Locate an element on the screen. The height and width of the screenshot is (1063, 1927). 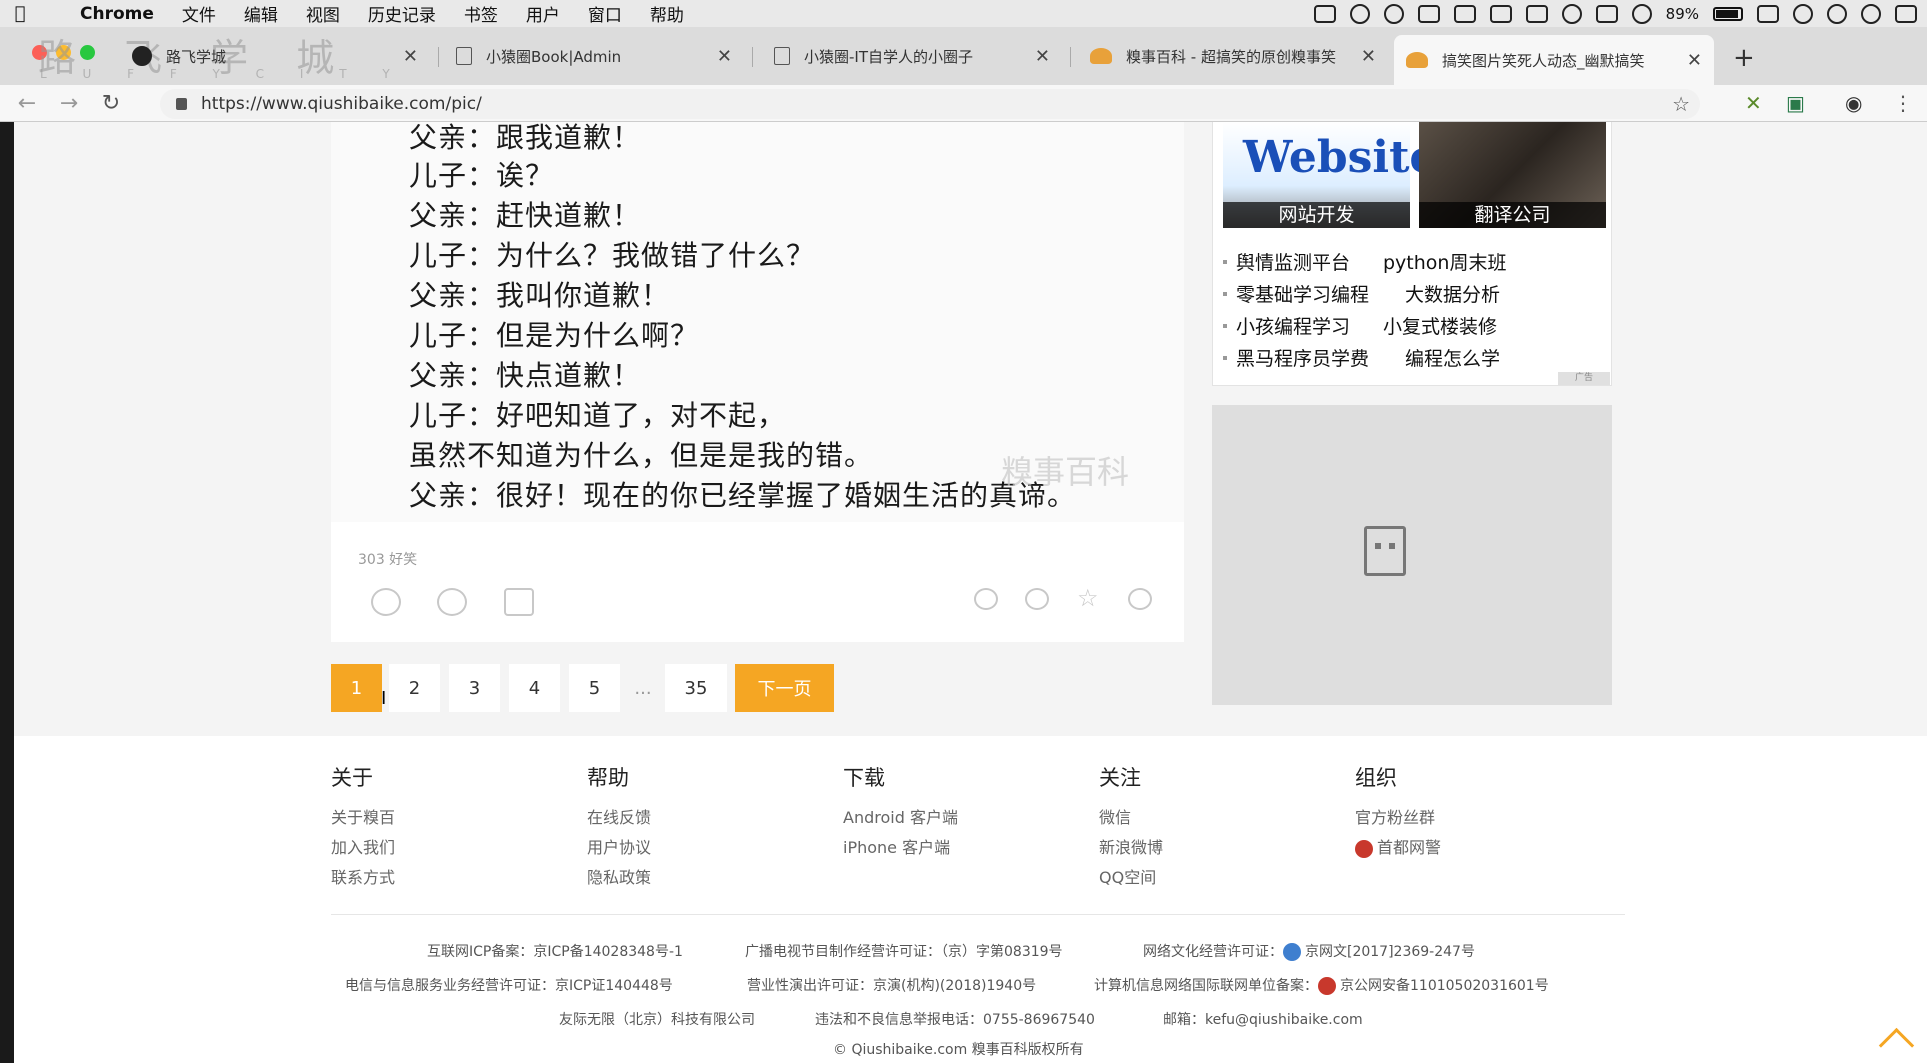
tab-qiushibaike-pic-active: 搞笑图片笑死人动态_幽默搞笑 ✕ is located at coordinates (1554, 60).